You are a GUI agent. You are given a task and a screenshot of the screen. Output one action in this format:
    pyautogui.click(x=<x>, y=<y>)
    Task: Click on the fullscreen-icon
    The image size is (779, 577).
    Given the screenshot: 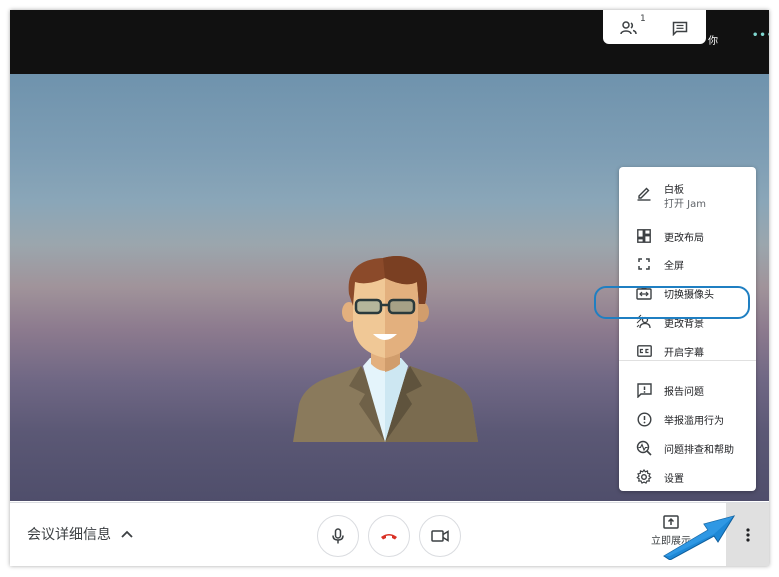 What is the action you would take?
    pyautogui.click(x=644, y=264)
    